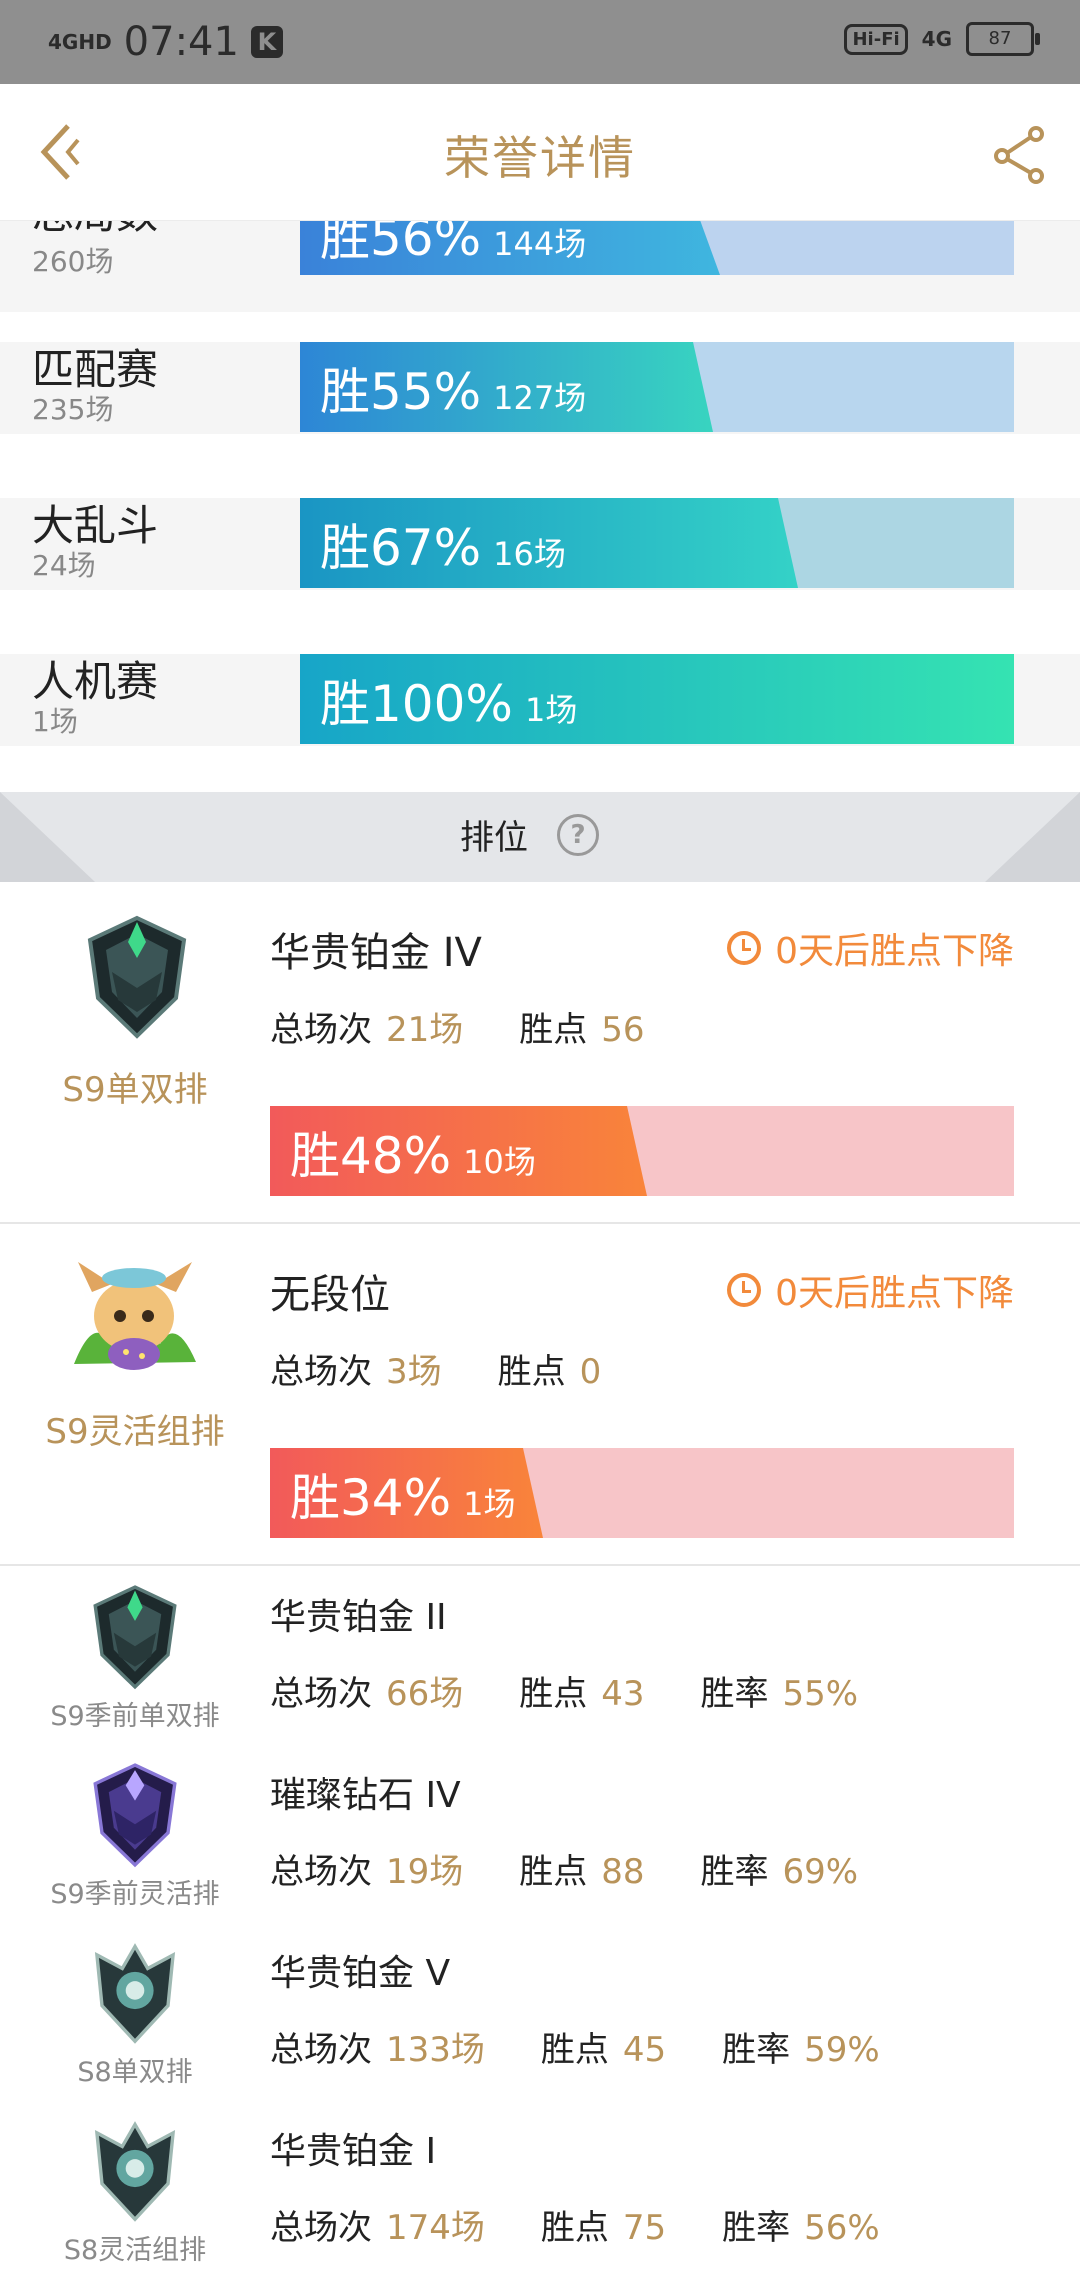 The image size is (1080, 2280). Describe the element at coordinates (540, 244) in the screenshot. I see `win-games: 144场` at that location.